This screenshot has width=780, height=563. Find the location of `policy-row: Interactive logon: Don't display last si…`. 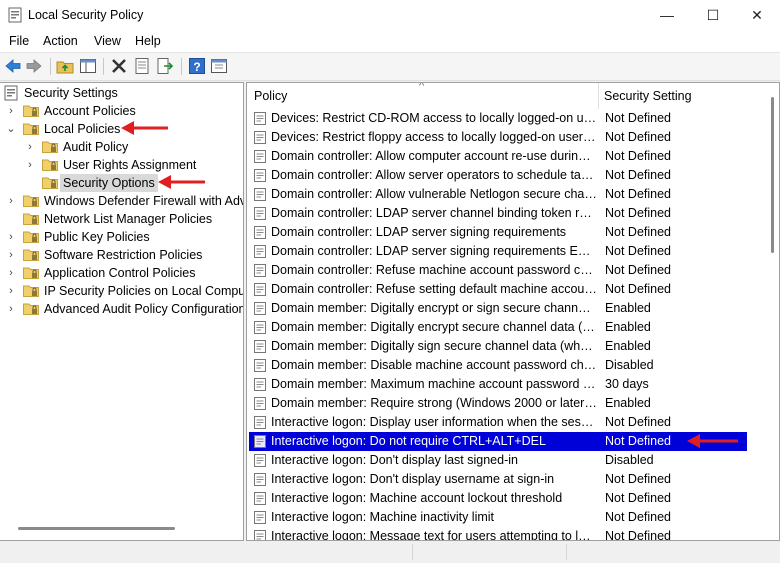

policy-row: Interactive logon: Don't display last si… is located at coordinates (498, 460).